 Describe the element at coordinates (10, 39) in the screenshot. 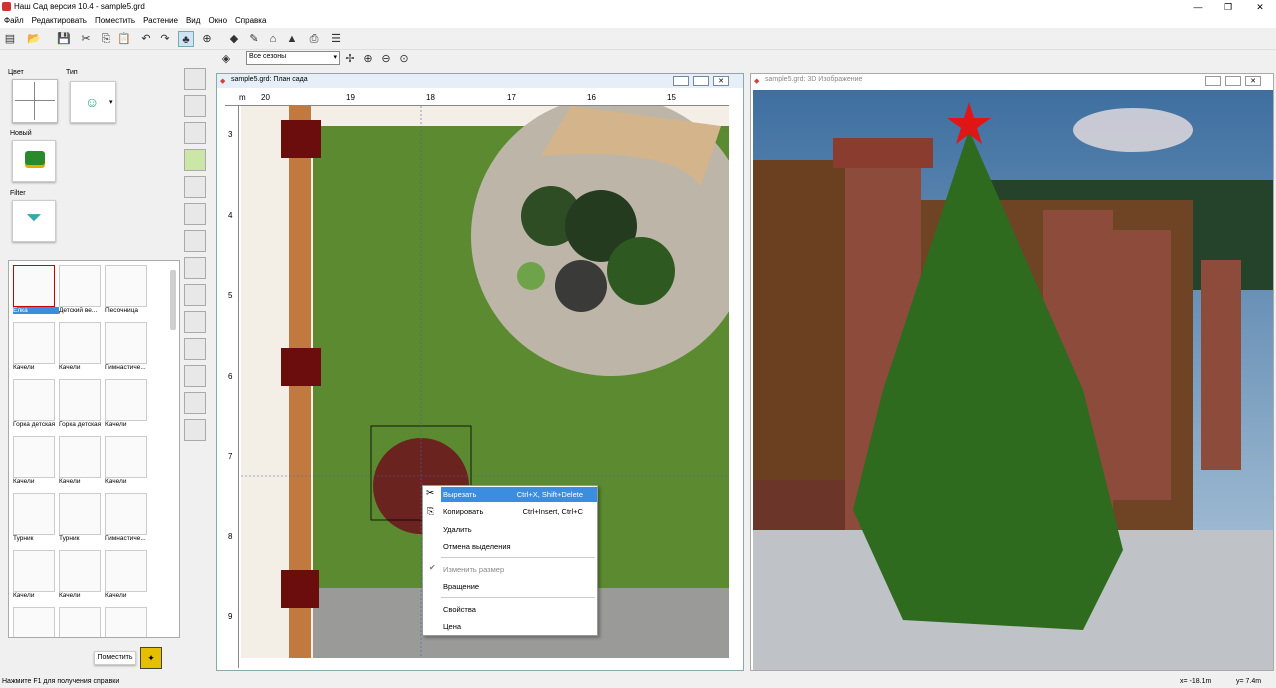

I see `new-file-icon: ▤` at that location.